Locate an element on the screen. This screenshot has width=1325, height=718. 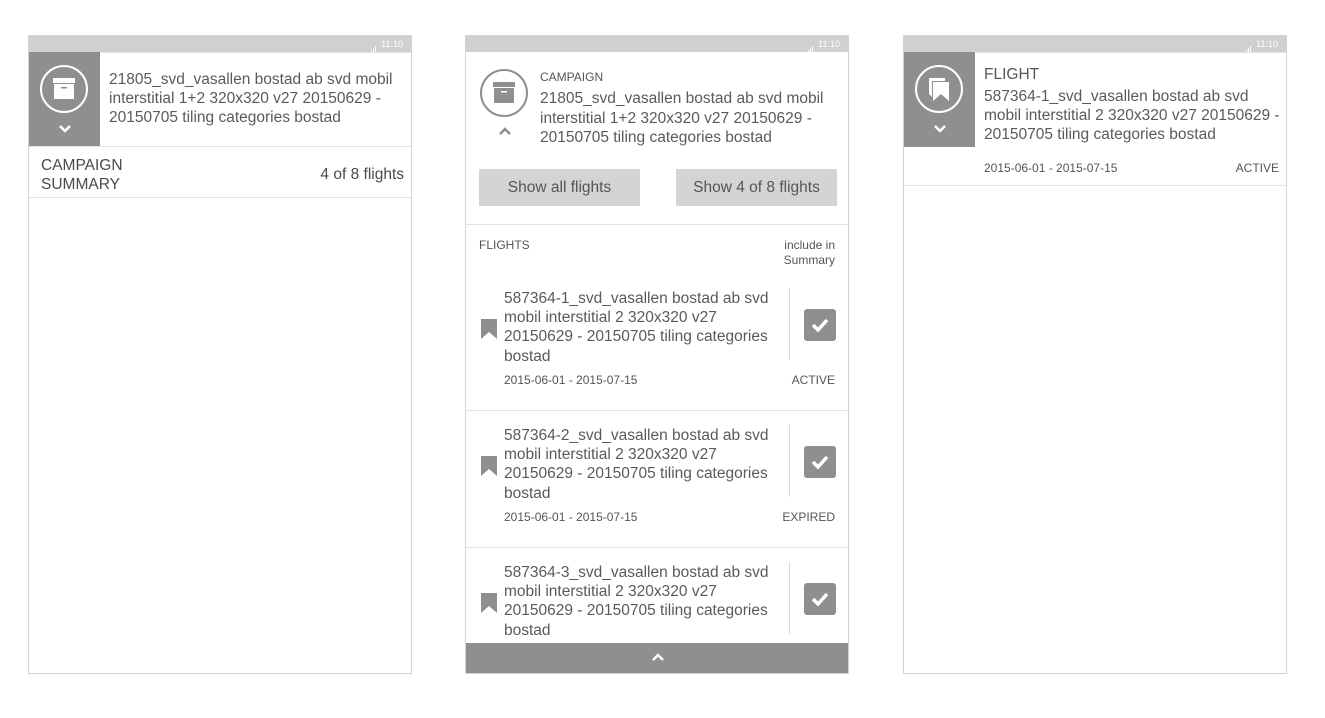
campaign-icon-block is located at coordinates (64, 99).